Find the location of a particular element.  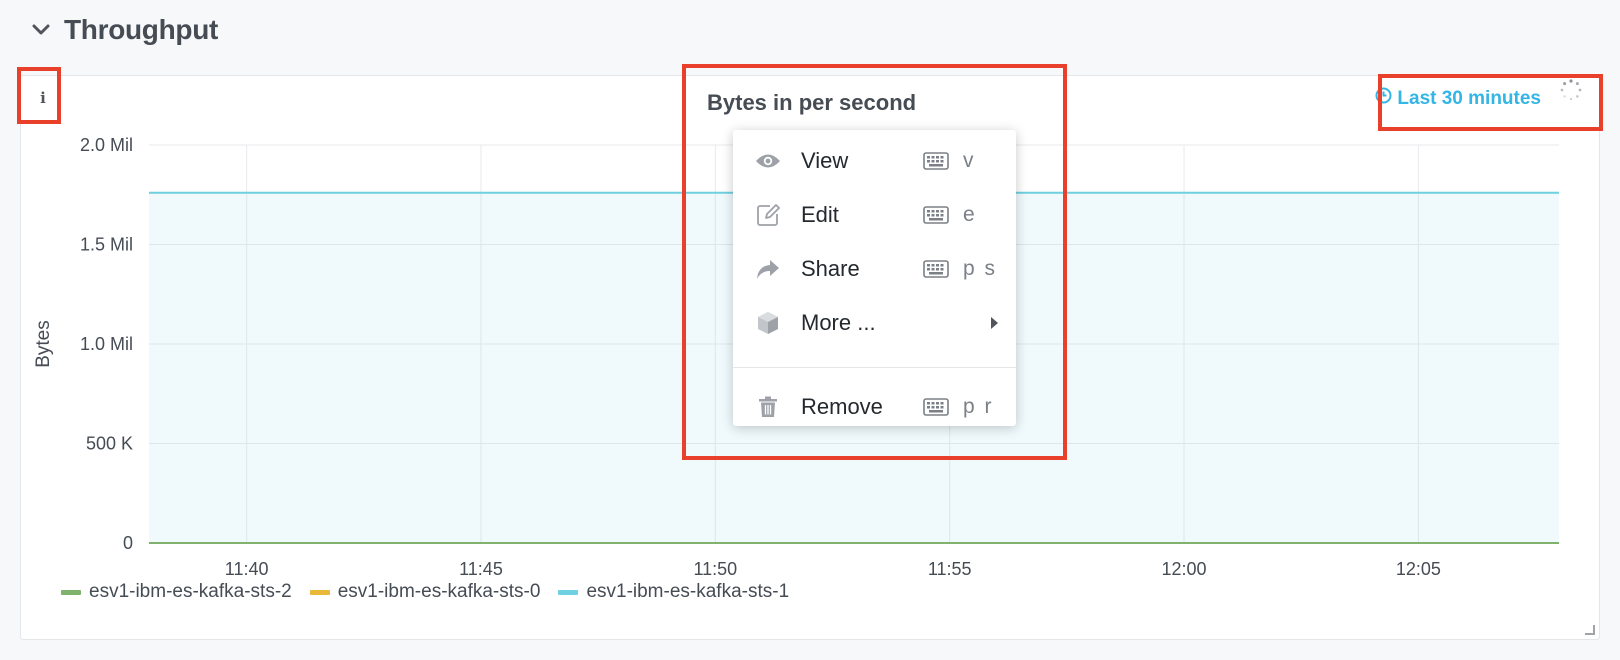

y-tick-label: 1.0 Mil is located at coordinates (106, 344).